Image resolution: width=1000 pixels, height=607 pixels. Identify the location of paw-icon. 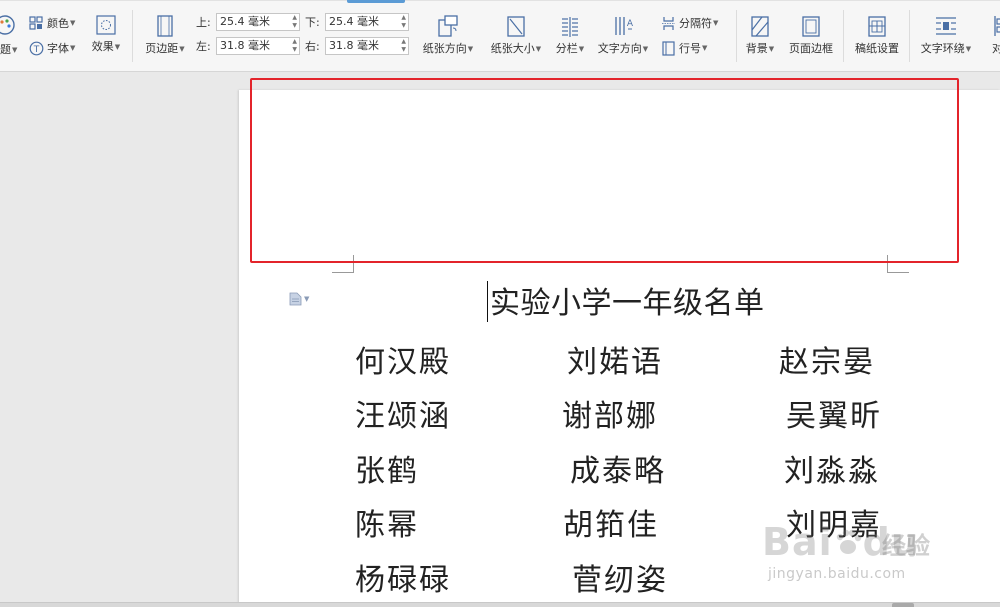
(848, 541).